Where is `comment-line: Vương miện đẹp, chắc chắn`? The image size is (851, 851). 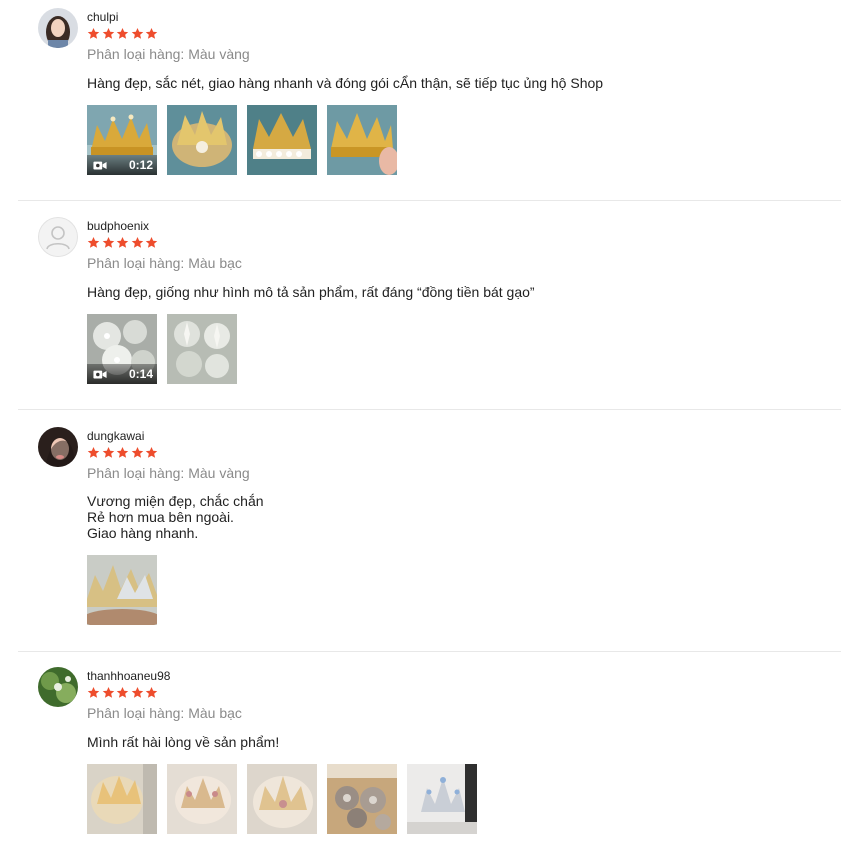
comment-line: Vương miện đẹp, chắc chắn is located at coordinates (175, 501).